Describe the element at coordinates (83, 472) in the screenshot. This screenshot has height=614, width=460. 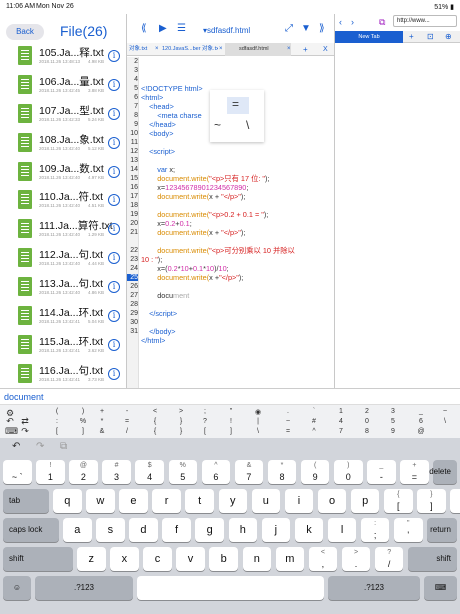
I see `number-key: @2` at that location.